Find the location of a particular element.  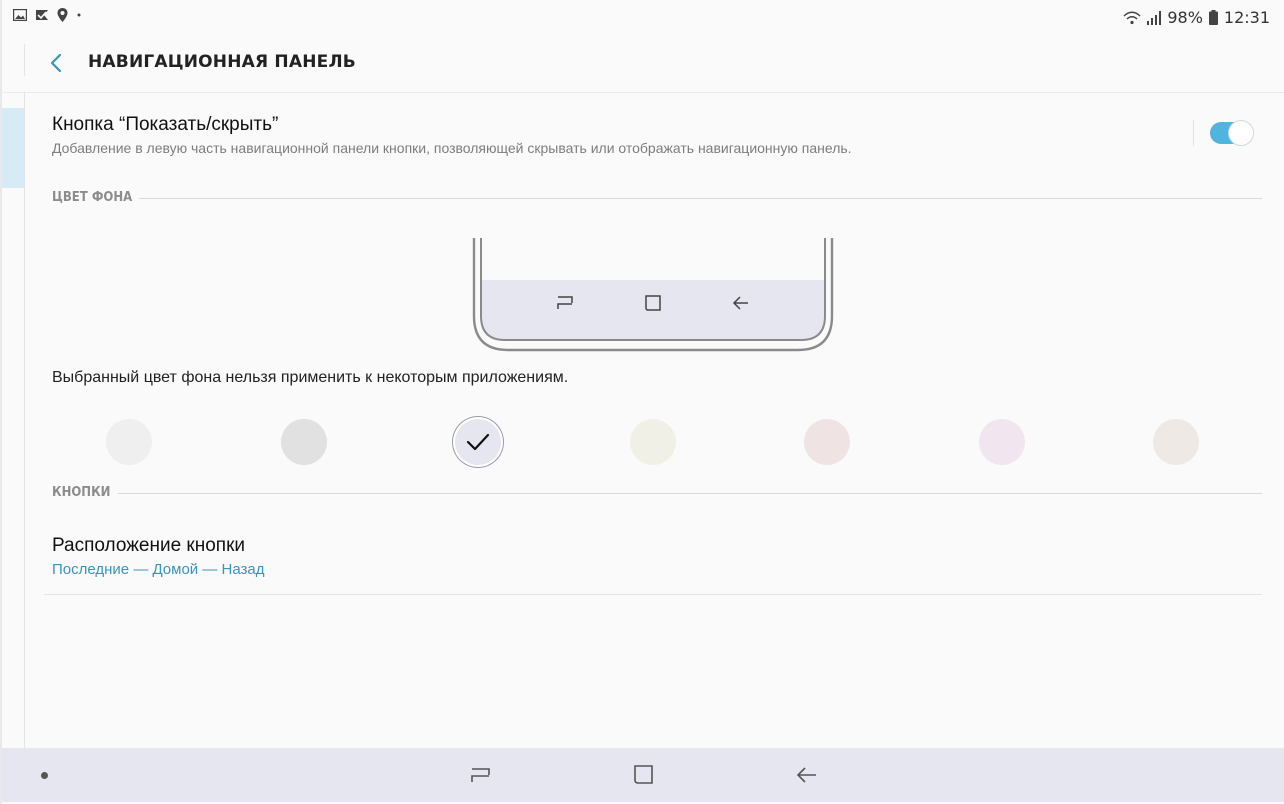

section-label-buttons: КНОПКИ is located at coordinates (85, 492).